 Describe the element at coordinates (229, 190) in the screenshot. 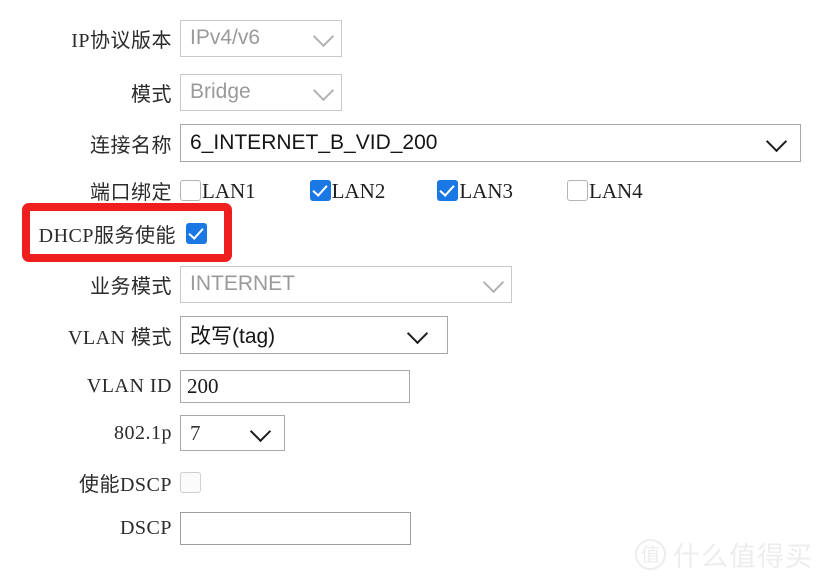

I see `checkbox-lan1-label: LAN1` at that location.